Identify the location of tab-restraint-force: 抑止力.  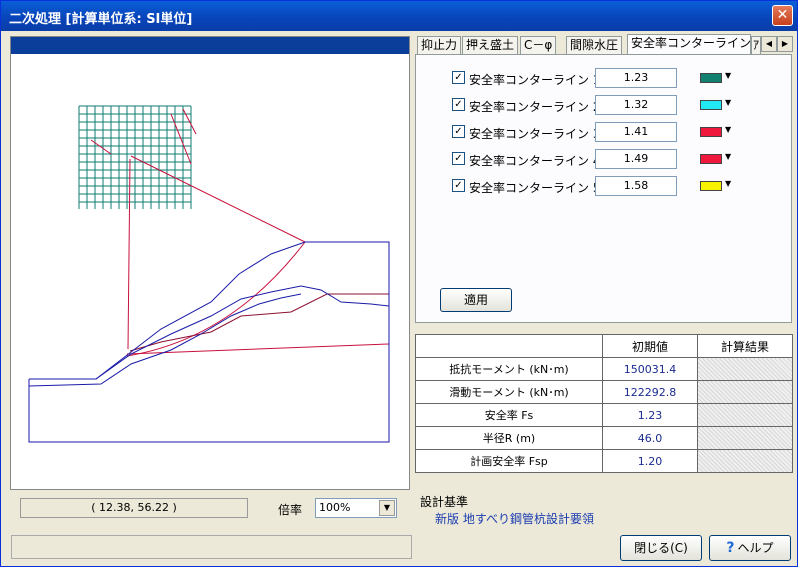
(439, 45).